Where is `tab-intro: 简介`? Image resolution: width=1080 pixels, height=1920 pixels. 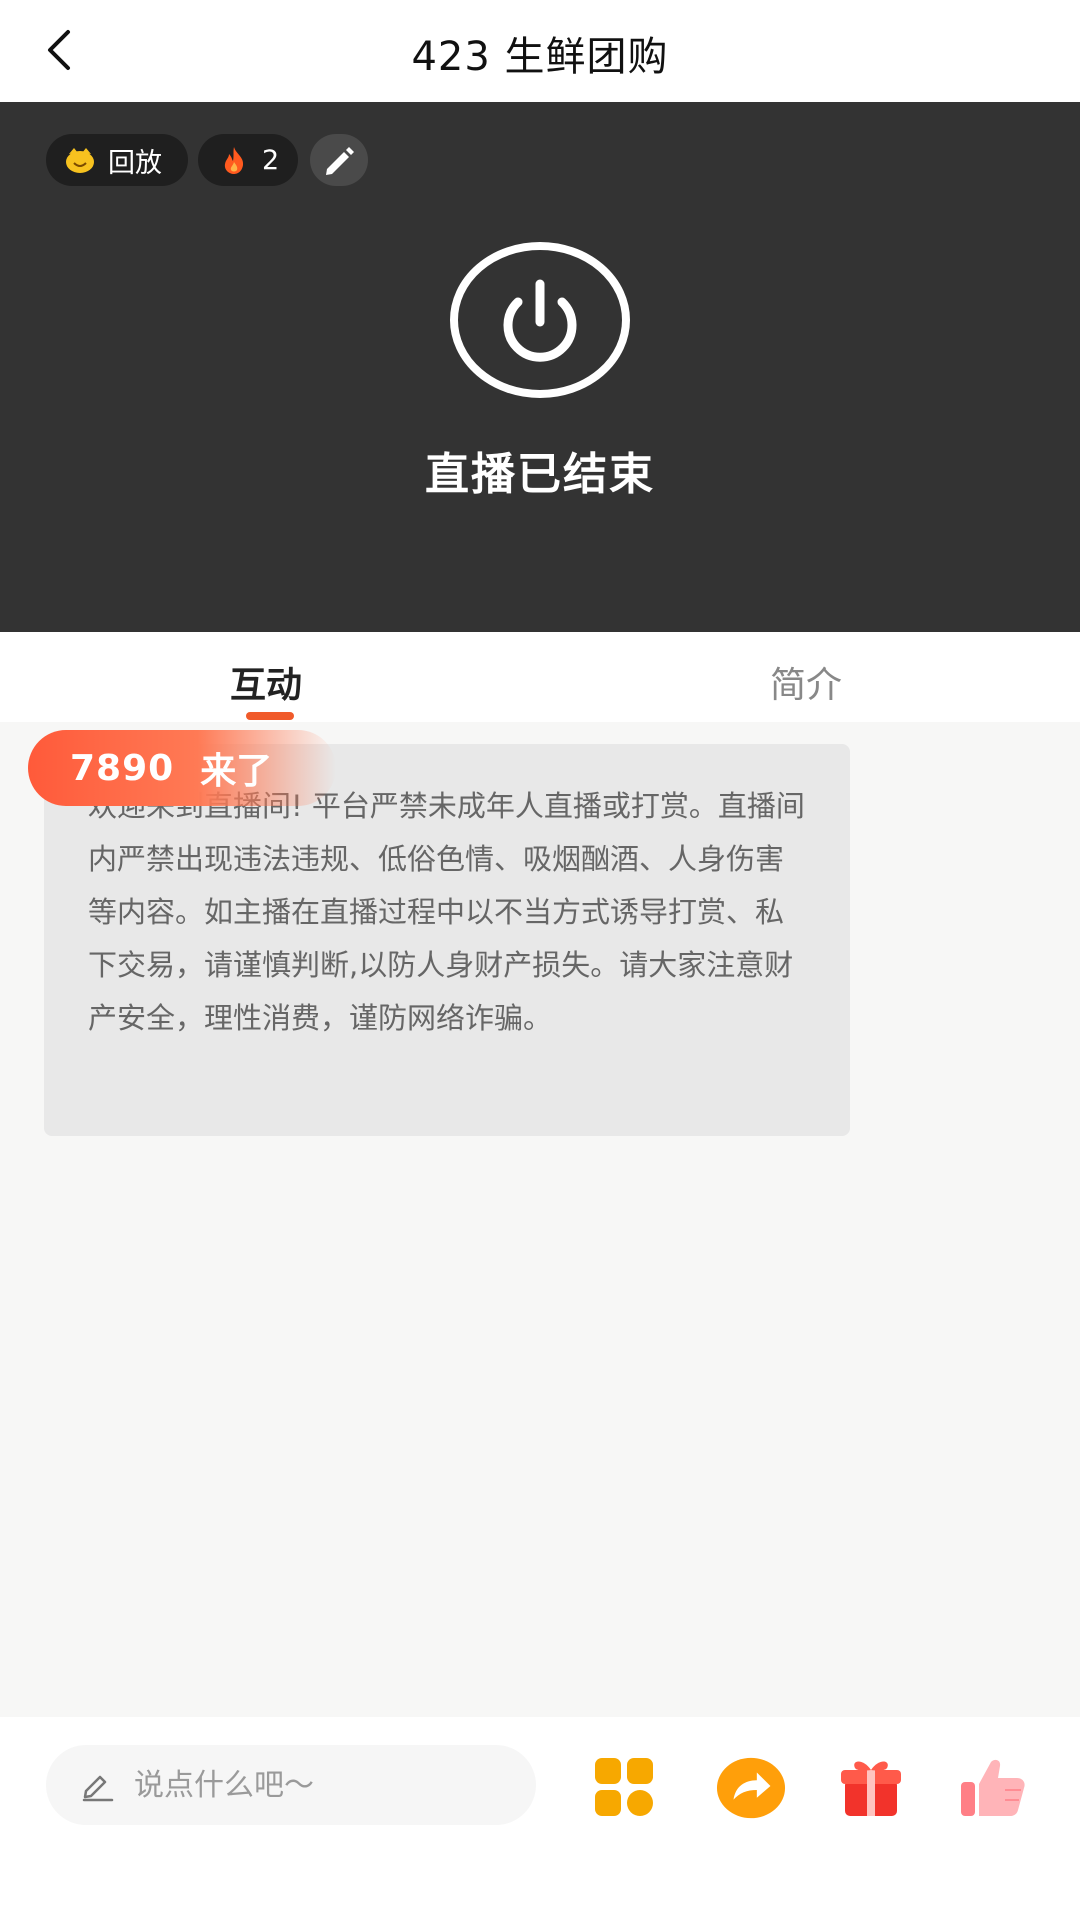 tab-intro: 简介 is located at coordinates (806, 682).